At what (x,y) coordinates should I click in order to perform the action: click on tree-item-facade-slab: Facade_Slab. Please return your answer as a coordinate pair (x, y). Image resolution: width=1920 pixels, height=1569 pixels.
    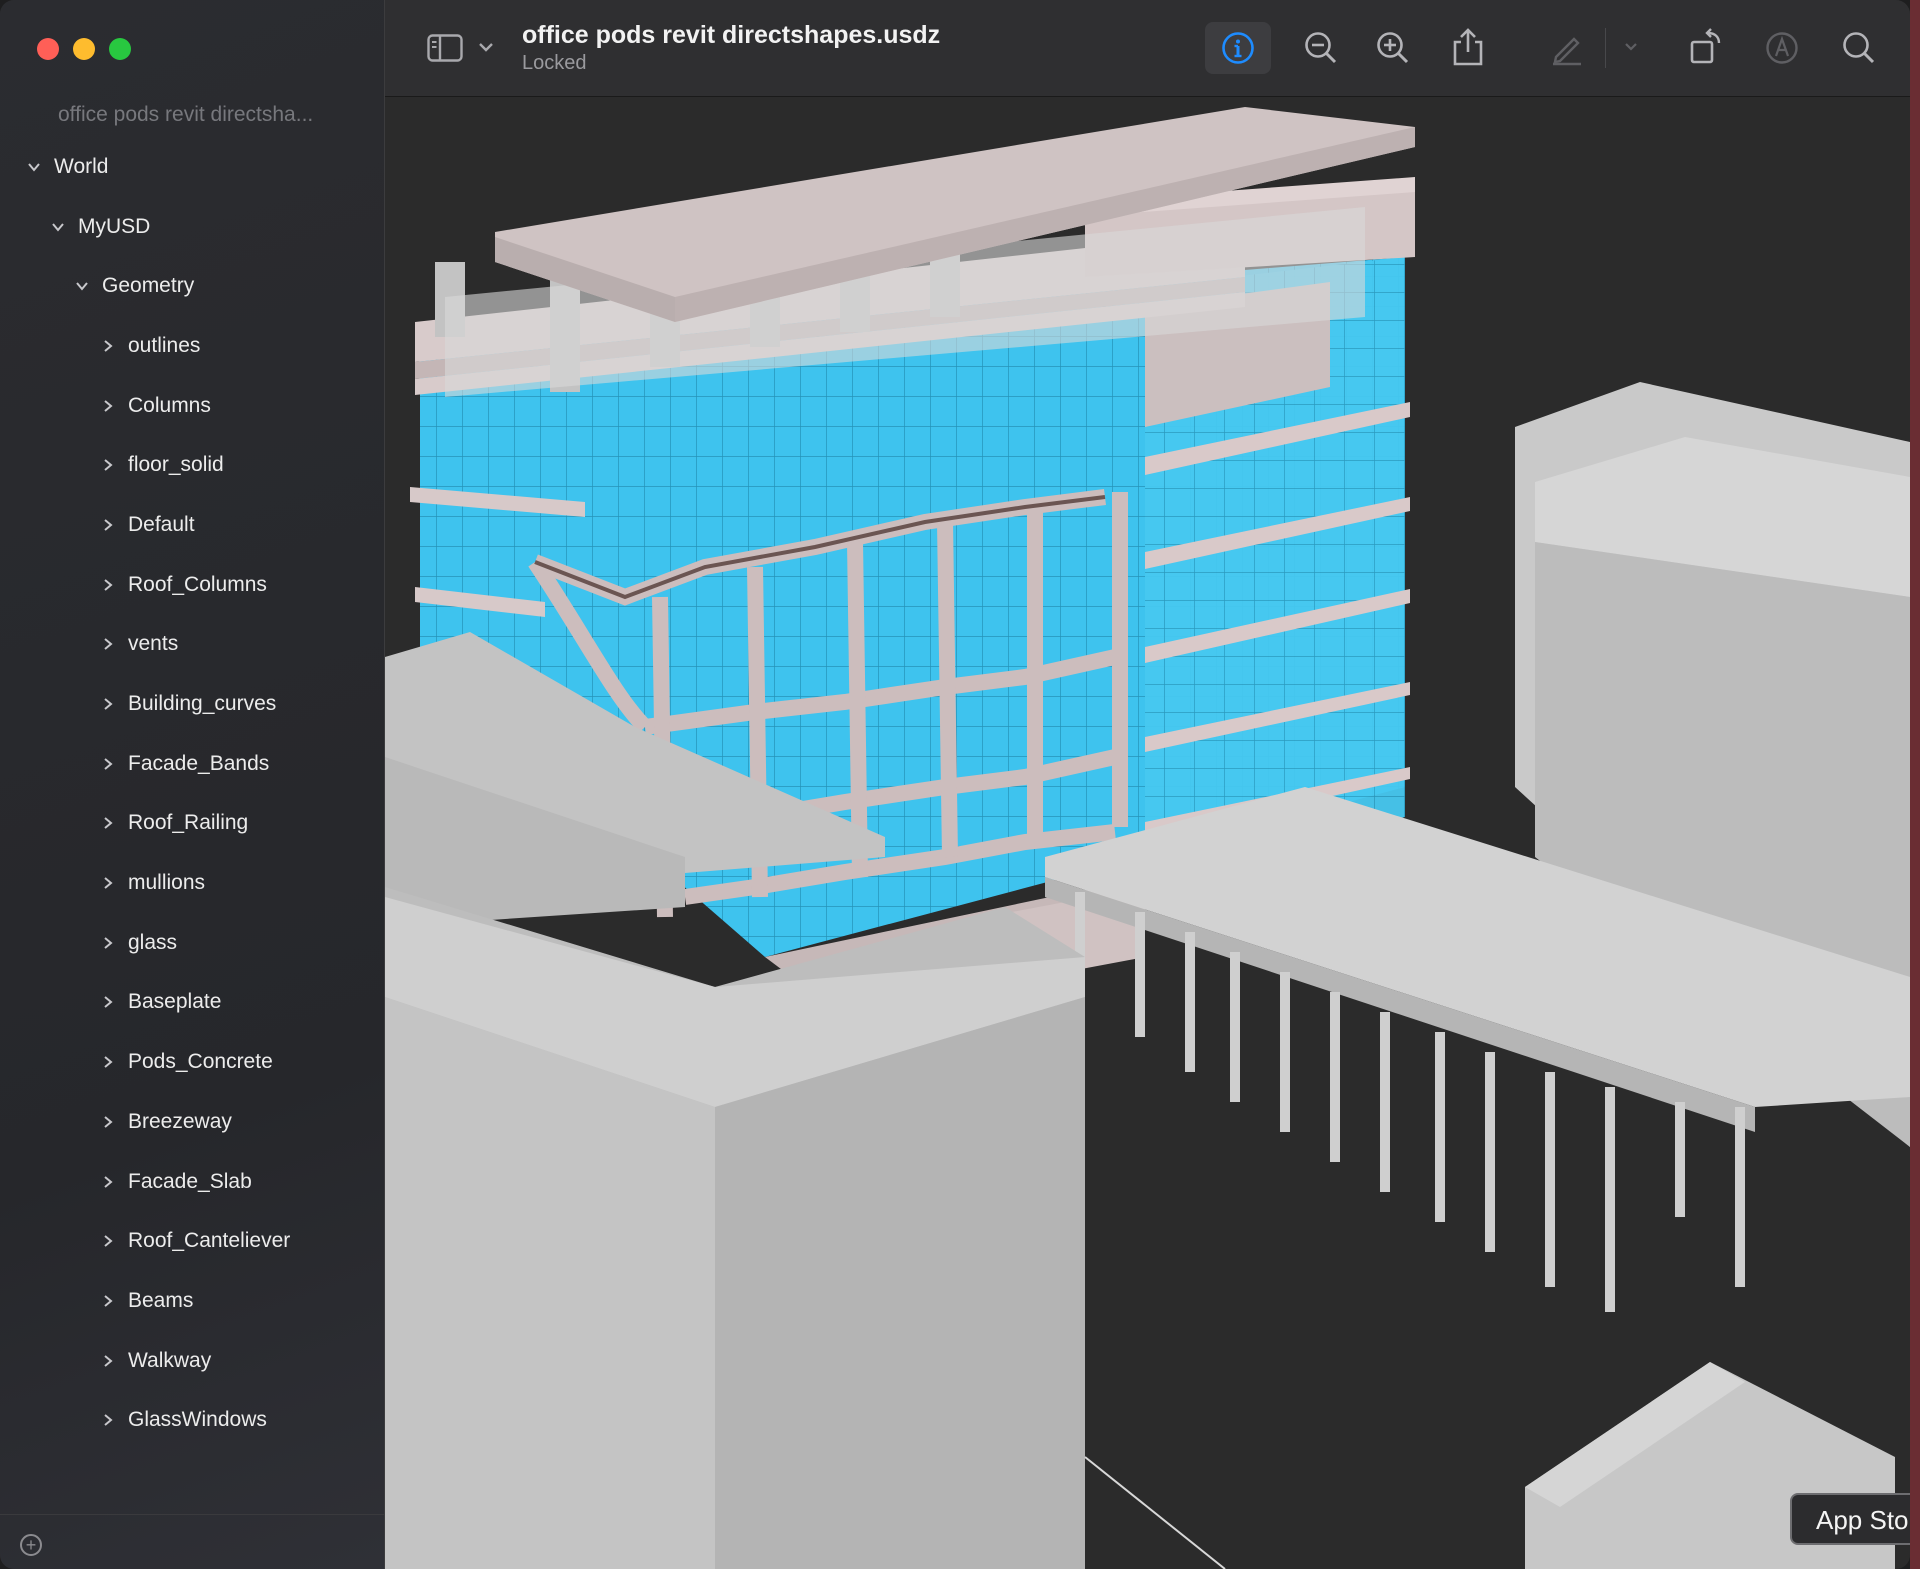
    Looking at the image, I should click on (192, 1182).